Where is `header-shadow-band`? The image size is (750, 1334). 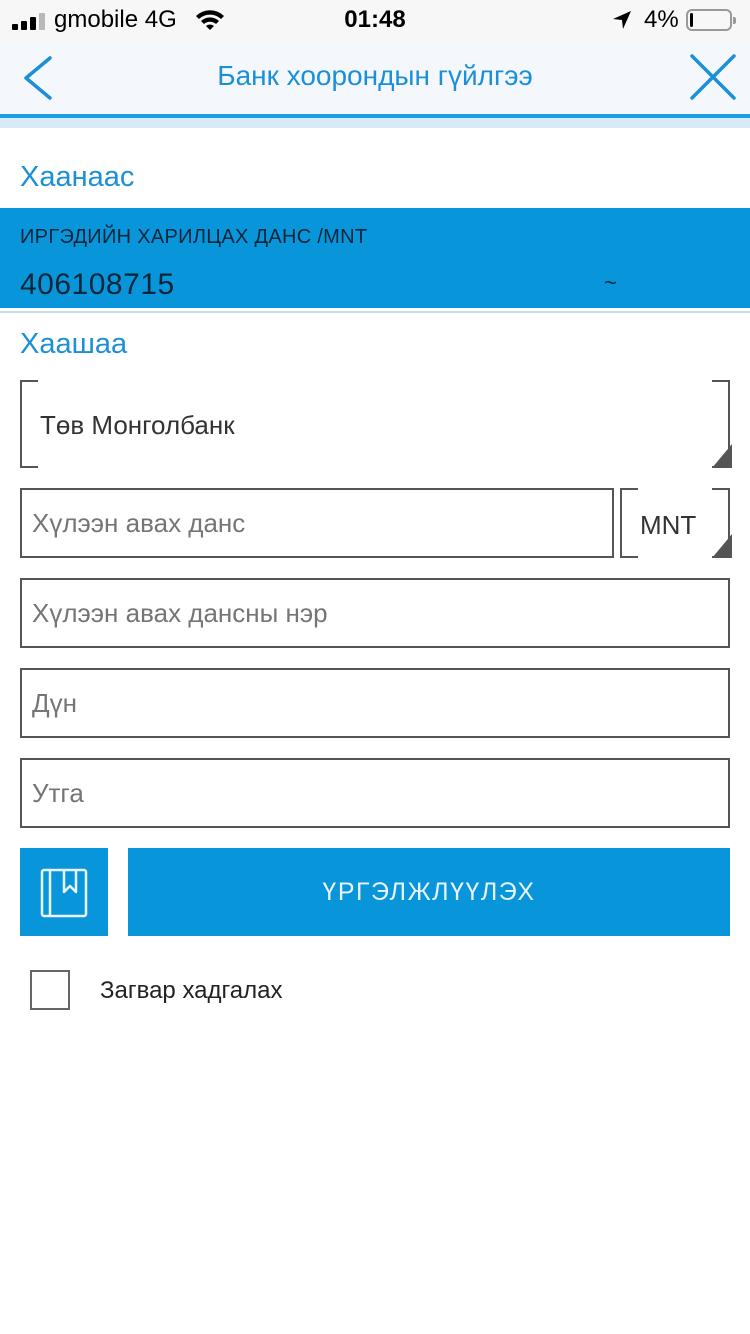
header-shadow-band is located at coordinates (375, 123).